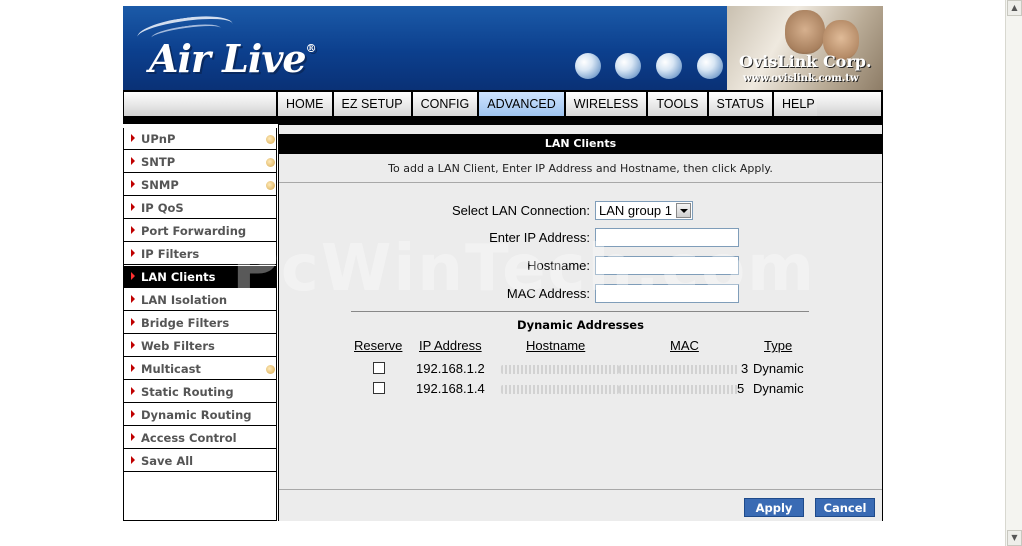 Image resolution: width=1022 pixels, height=546 pixels. What do you see at coordinates (580, 311) in the screenshot?
I see `divider` at bounding box center [580, 311].